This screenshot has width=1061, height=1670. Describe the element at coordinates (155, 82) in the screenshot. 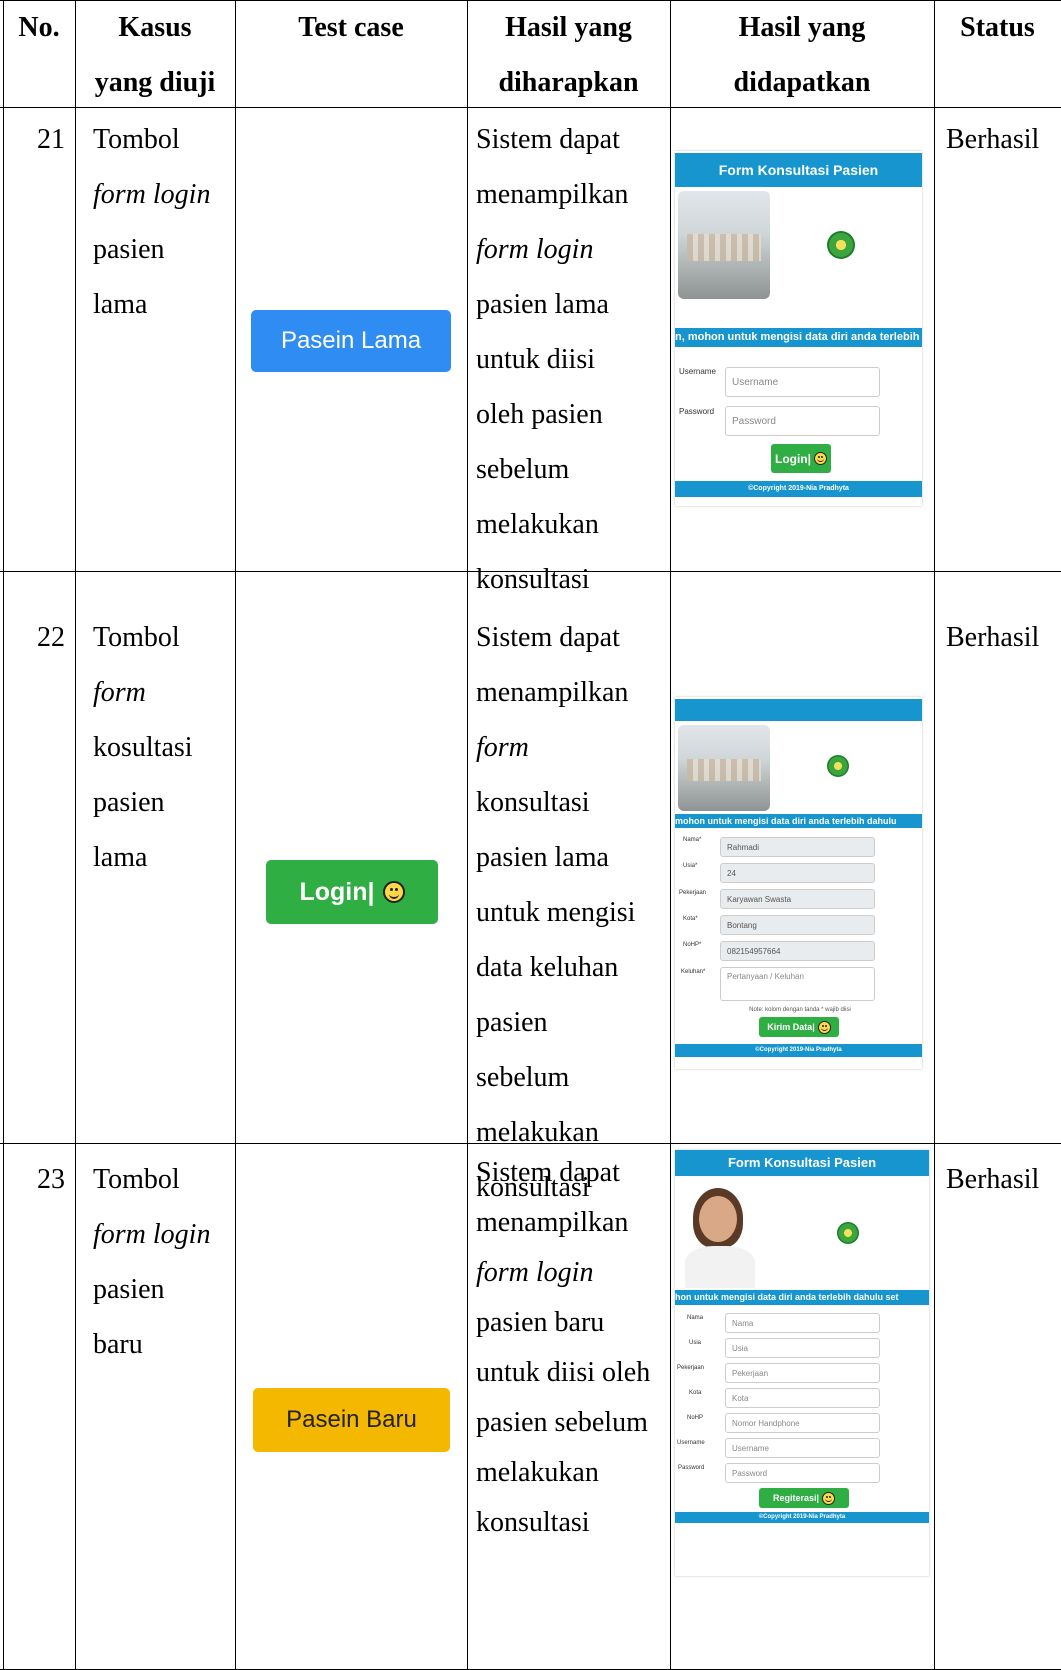

I see `header-kasus-line2: yang diuji` at that location.